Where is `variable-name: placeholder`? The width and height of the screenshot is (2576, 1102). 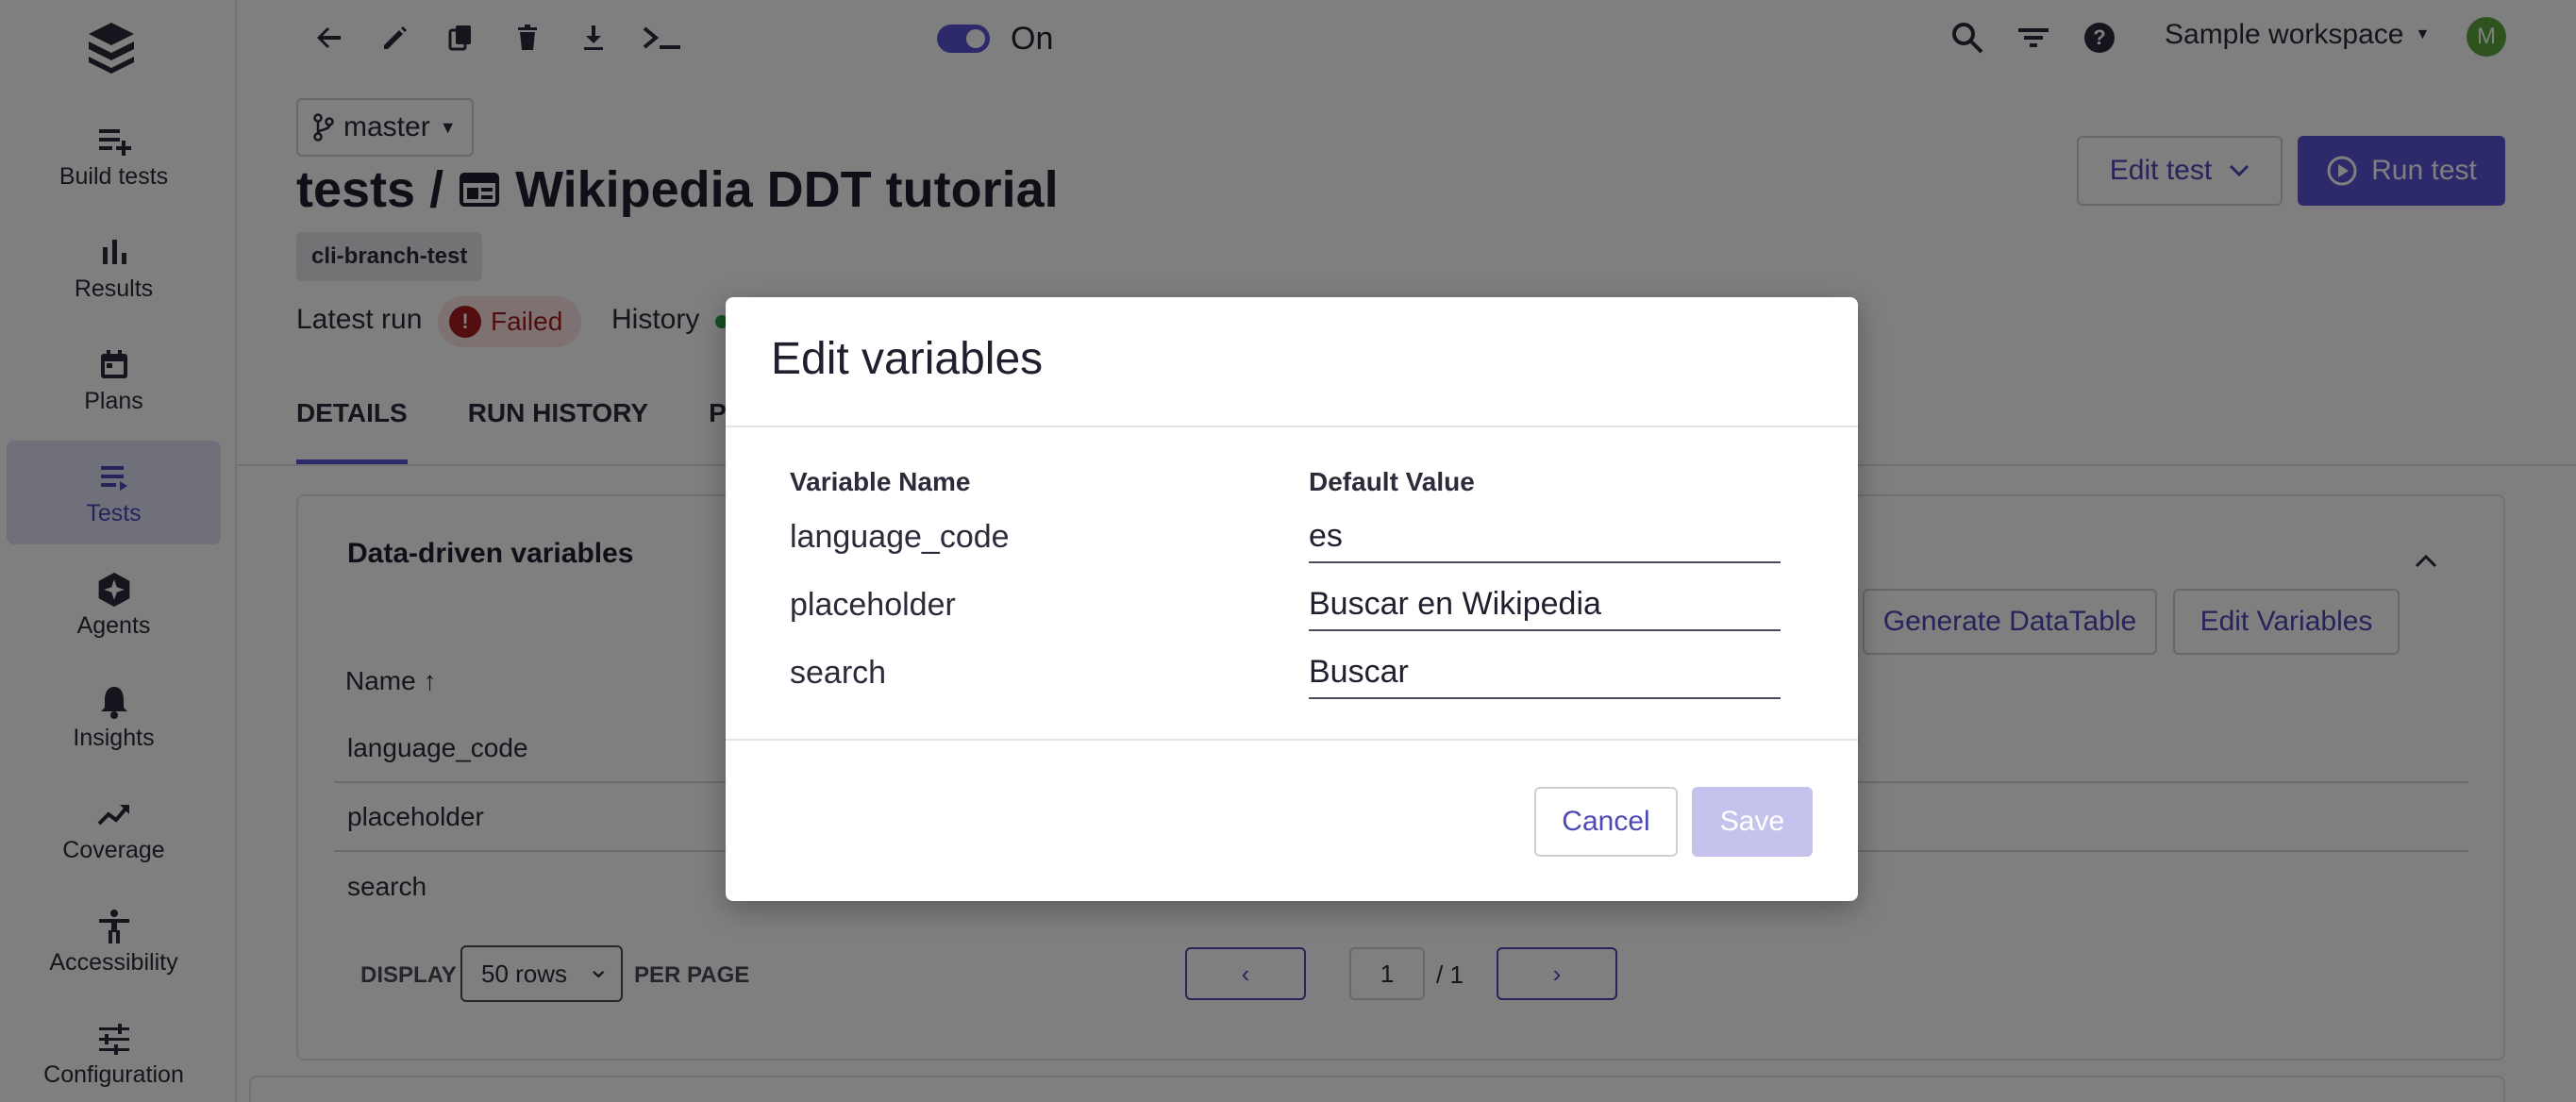
variable-name: placeholder is located at coordinates (873, 605).